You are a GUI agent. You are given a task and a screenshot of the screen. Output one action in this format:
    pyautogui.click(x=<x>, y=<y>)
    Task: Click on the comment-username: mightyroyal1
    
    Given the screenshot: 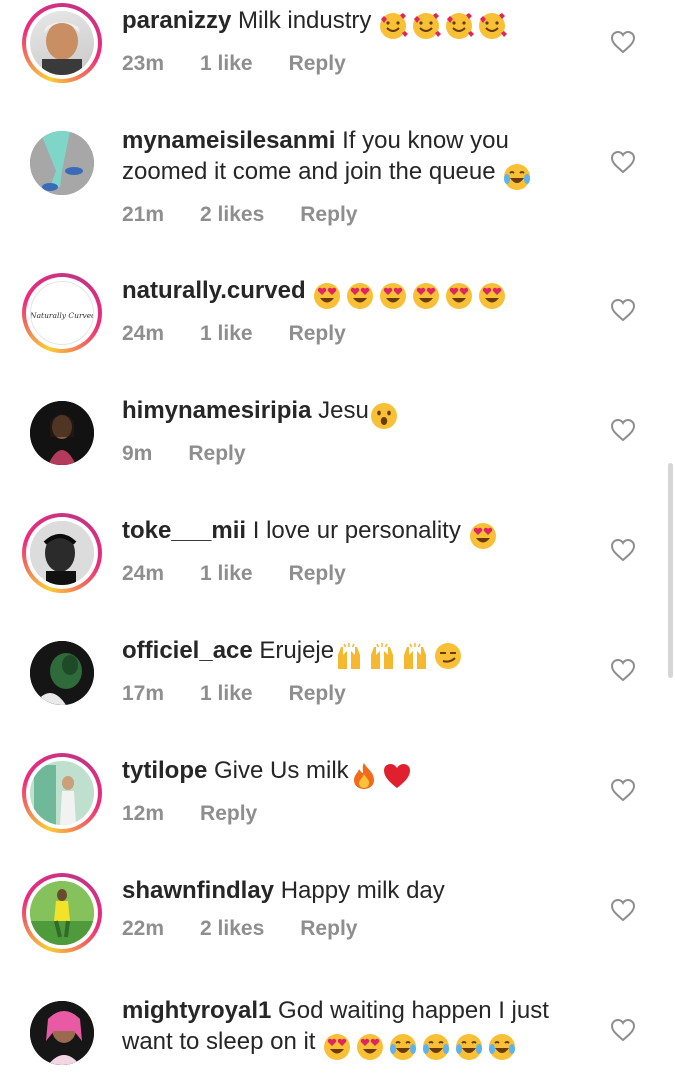 What is the action you would take?
    pyautogui.click(x=196, y=1010)
    